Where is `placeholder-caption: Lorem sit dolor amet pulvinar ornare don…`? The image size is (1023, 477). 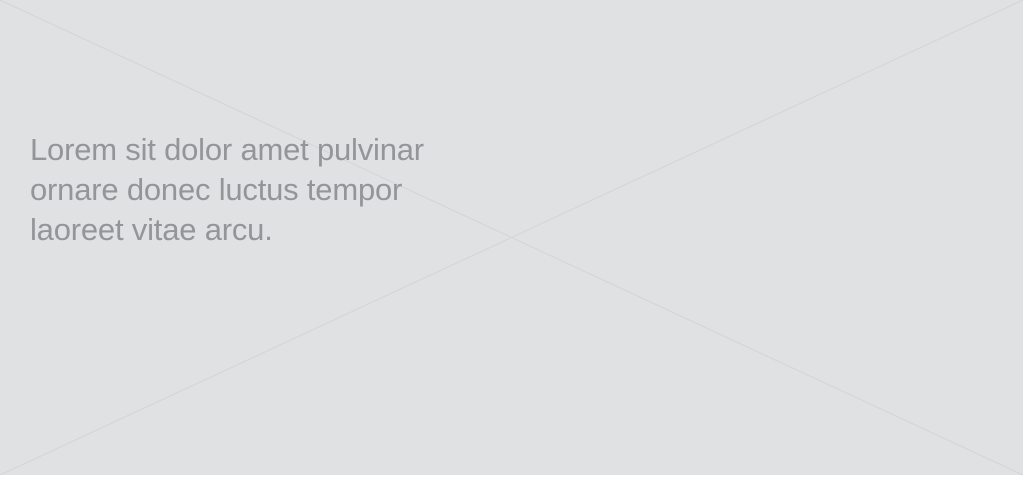 placeholder-caption: Lorem sit dolor amet pulvinar ornare don… is located at coordinates (265, 190).